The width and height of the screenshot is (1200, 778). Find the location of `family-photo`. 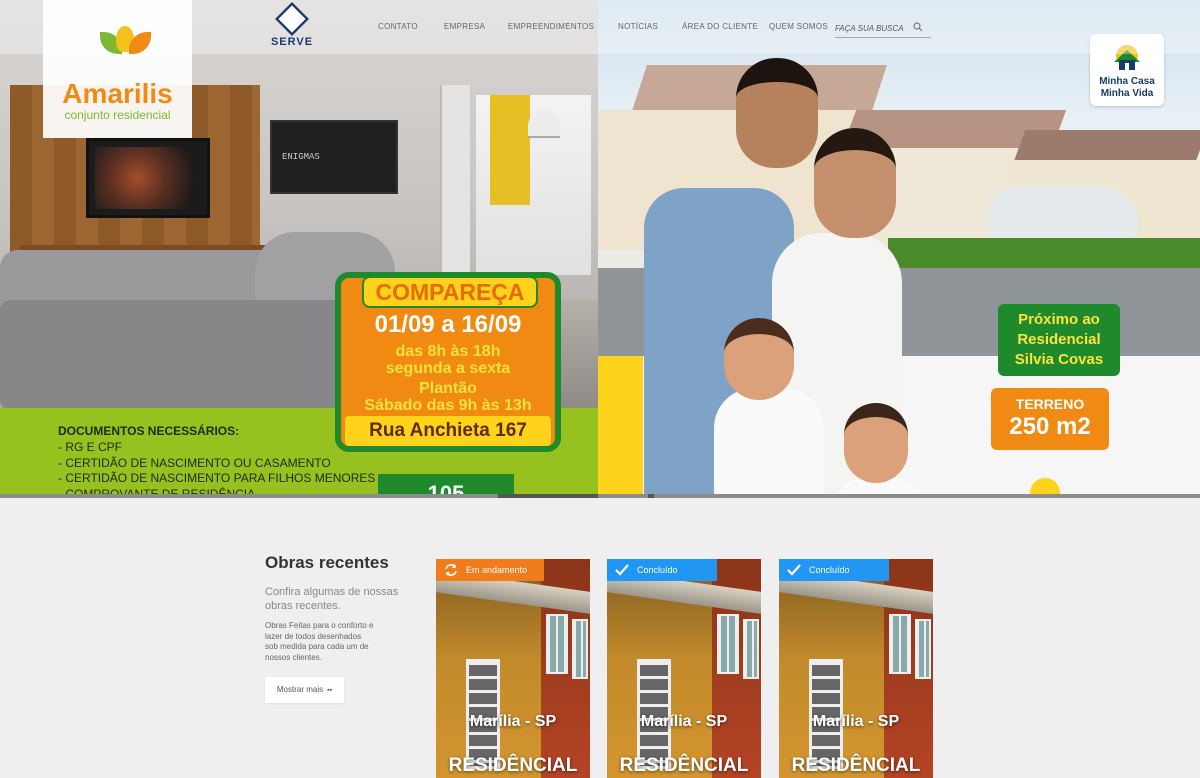

family-photo is located at coordinates (799, 278).